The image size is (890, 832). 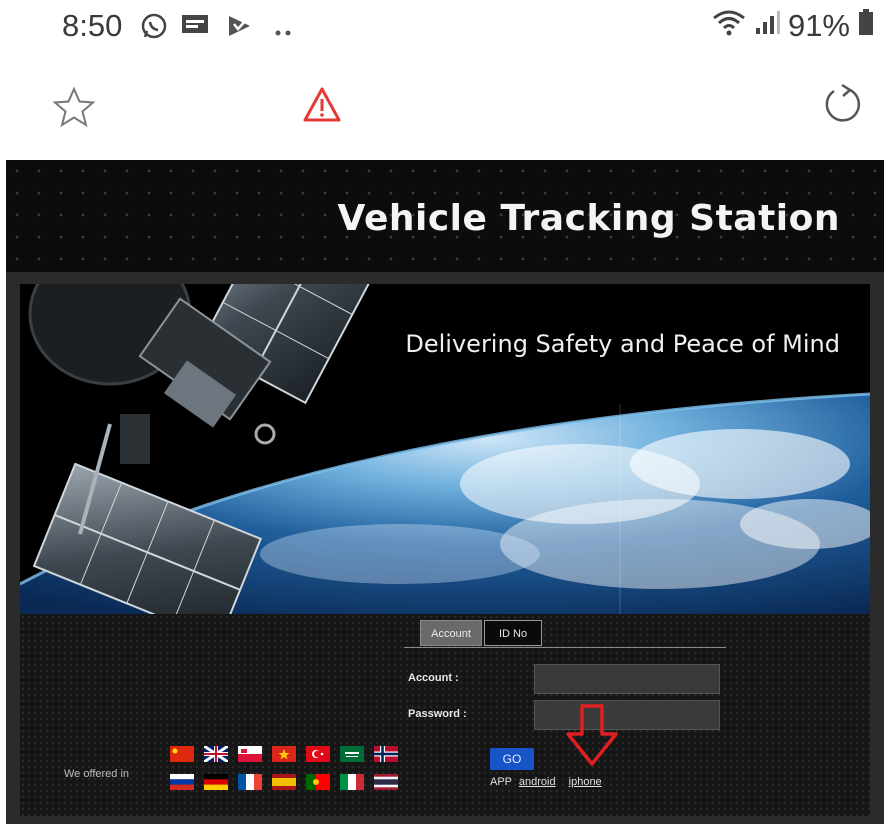 What do you see at coordinates (318, 782) in the screenshot?
I see `portugal-flag-icon` at bounding box center [318, 782].